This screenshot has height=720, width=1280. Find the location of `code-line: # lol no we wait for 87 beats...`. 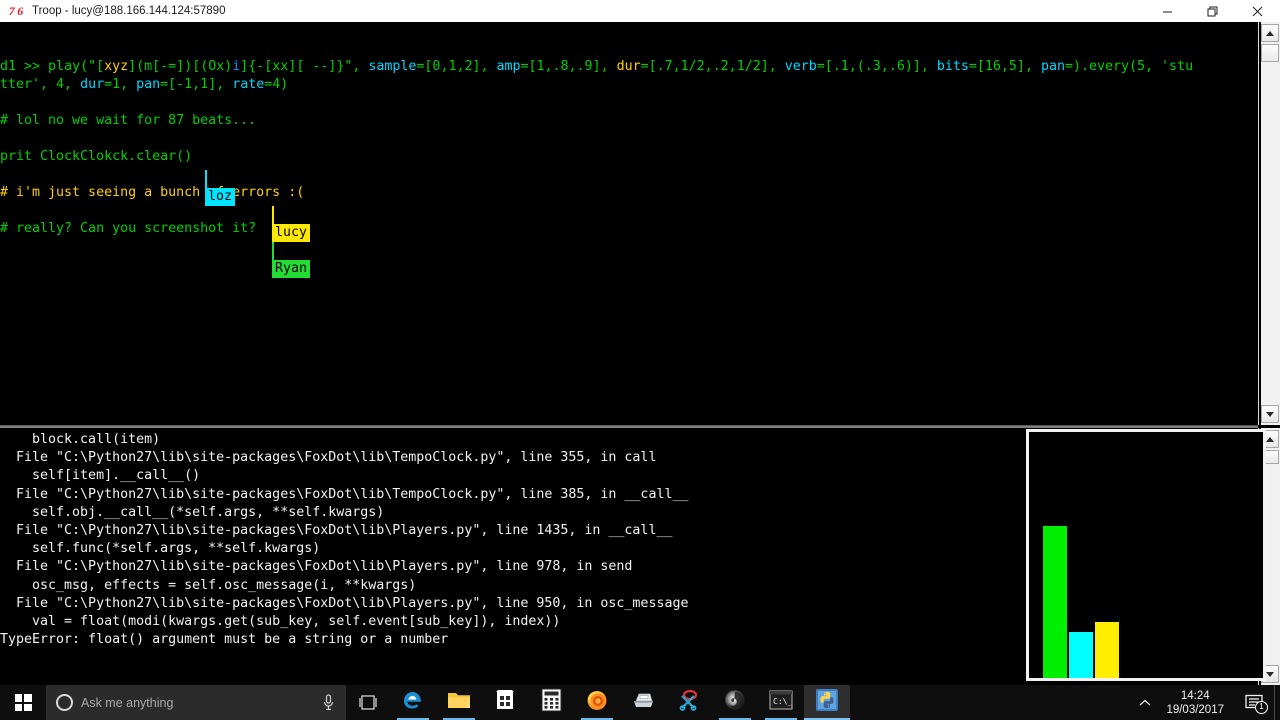

code-line: # lol no we wait for 87 beats... is located at coordinates (629, 121).